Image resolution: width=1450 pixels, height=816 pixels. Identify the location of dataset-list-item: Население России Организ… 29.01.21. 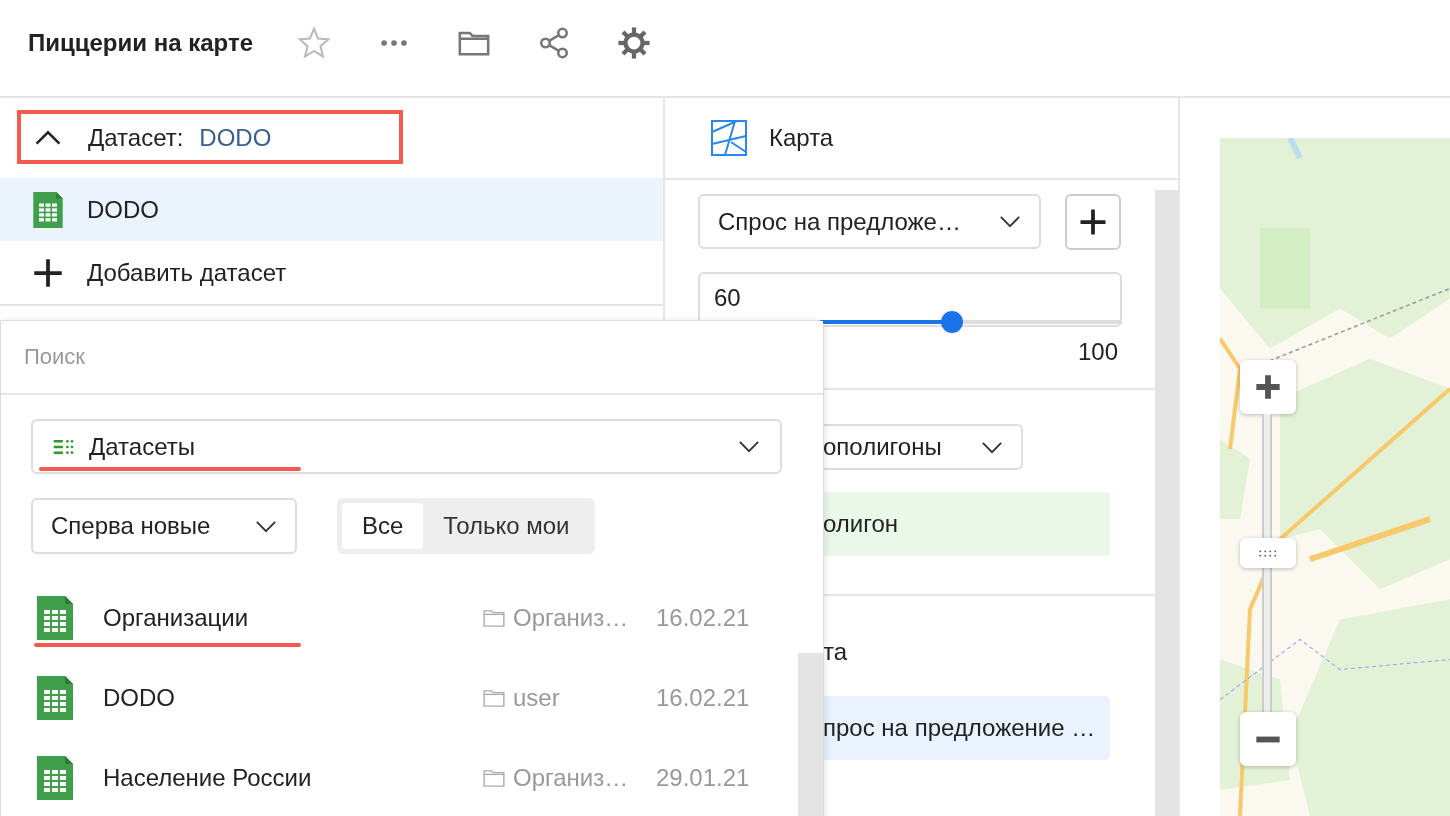
(427, 777).